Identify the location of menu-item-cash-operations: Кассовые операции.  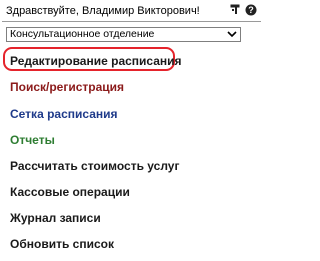
(70, 192).